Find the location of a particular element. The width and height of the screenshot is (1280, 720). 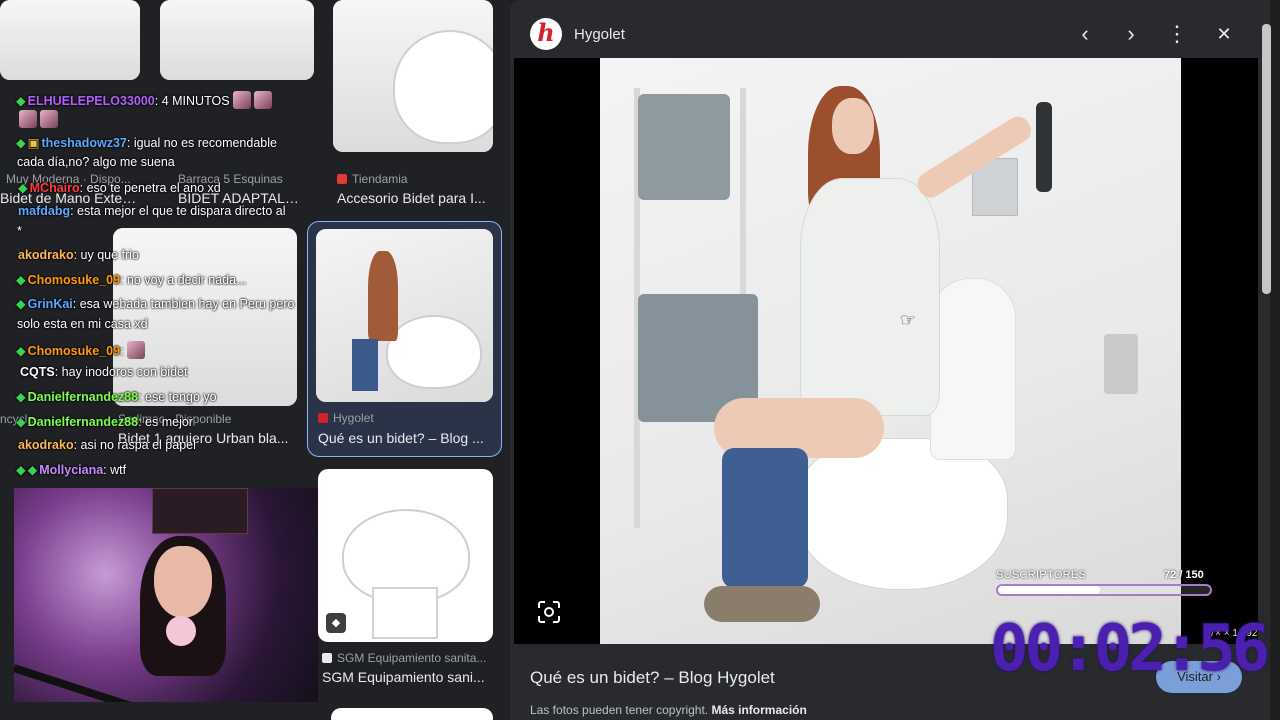

woman-shirt is located at coordinates (870, 297).